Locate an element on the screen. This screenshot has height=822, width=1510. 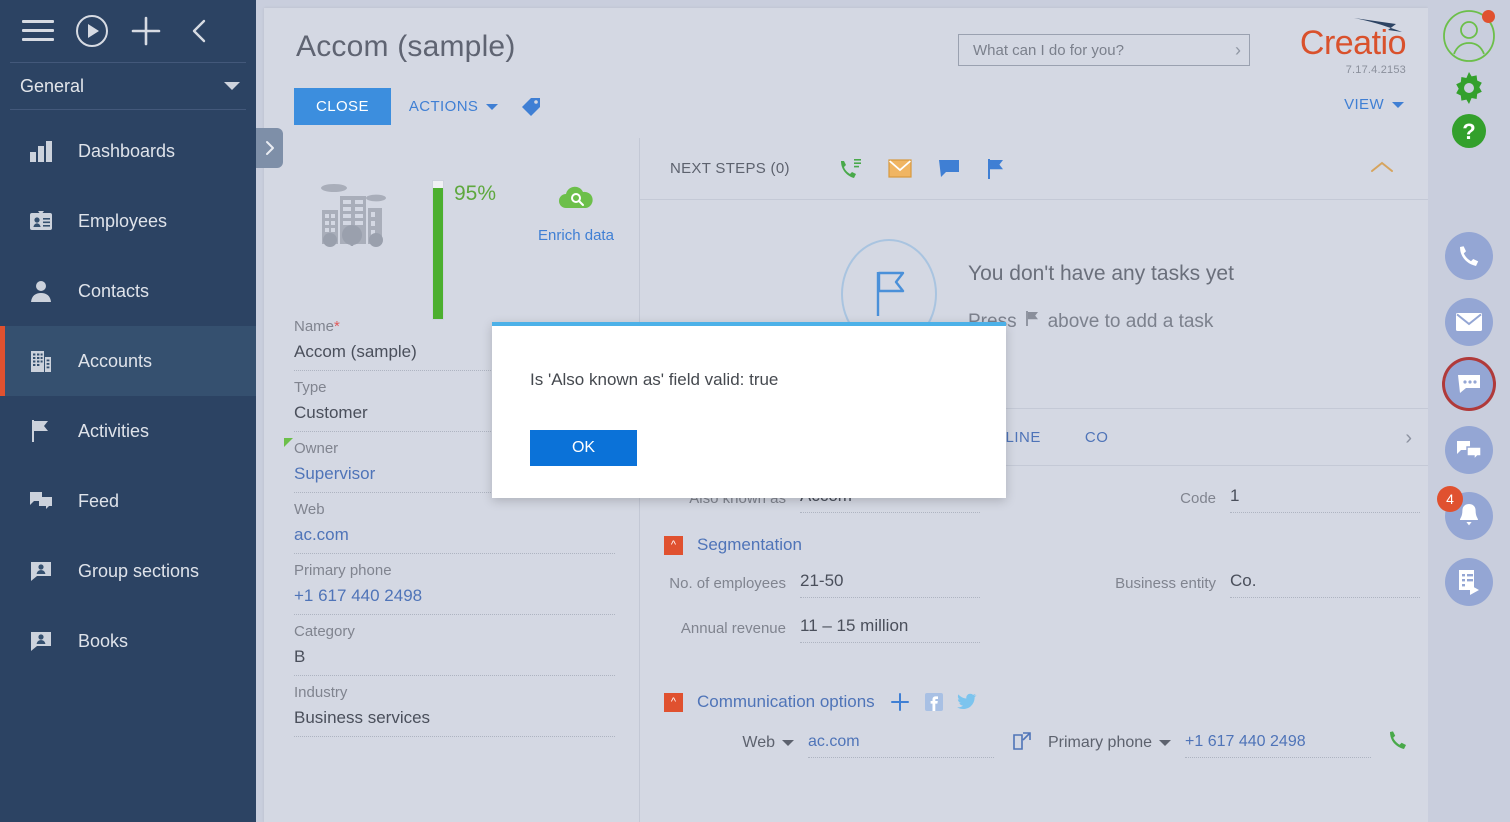
message-dialog: Is 'Also known as' field valid: true OK is located at coordinates (749, 410).